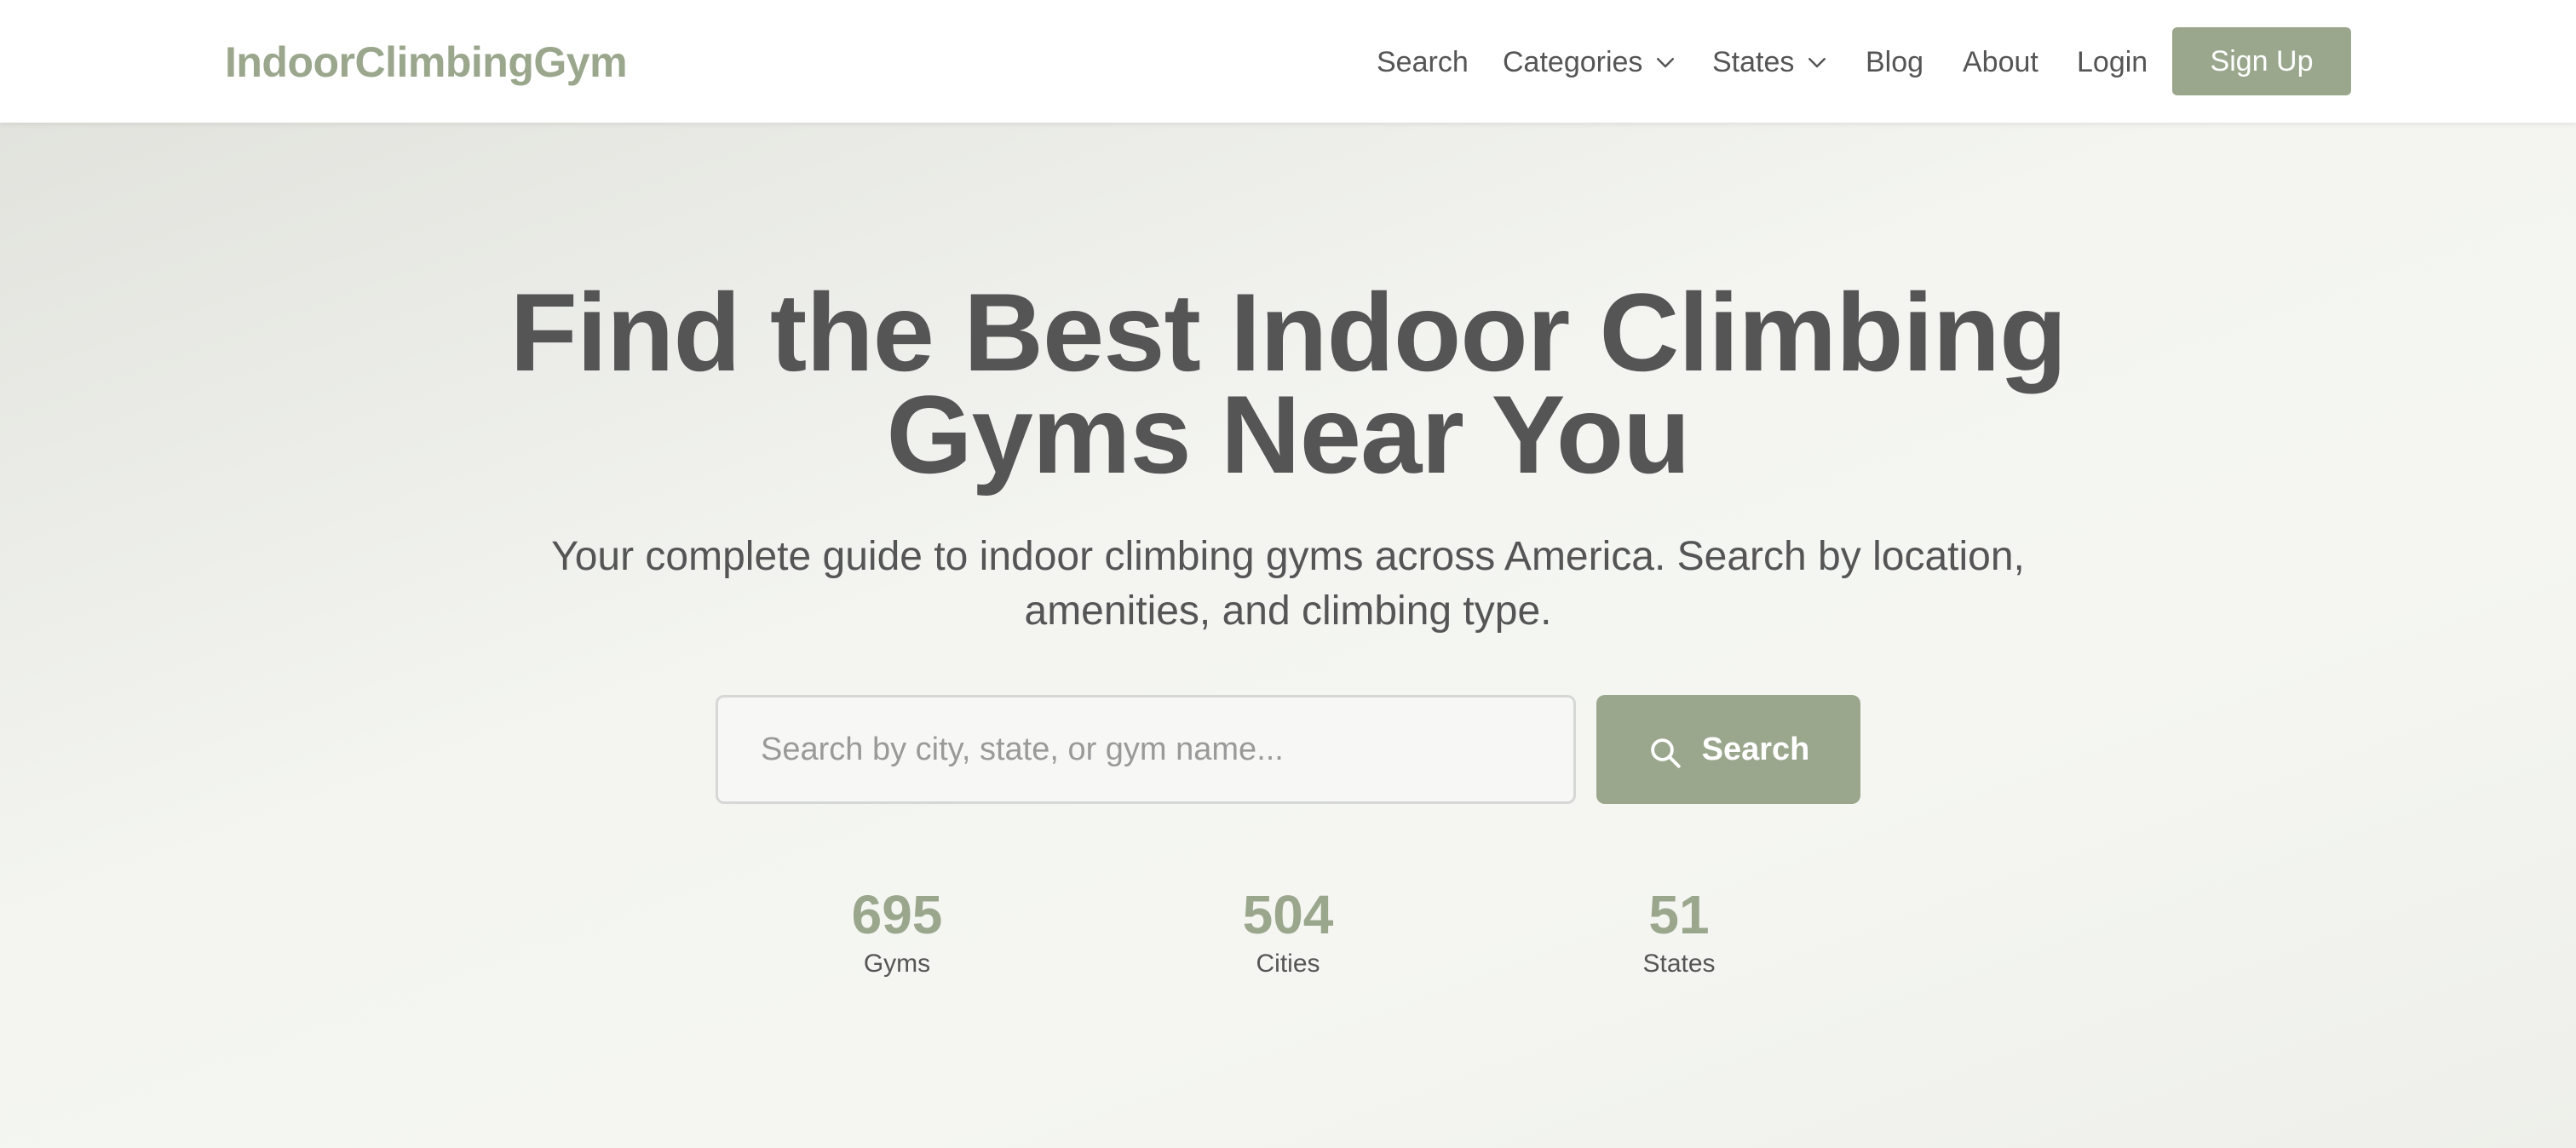 The width and height of the screenshot is (2576, 1148). I want to click on search-input, so click(1146, 749).